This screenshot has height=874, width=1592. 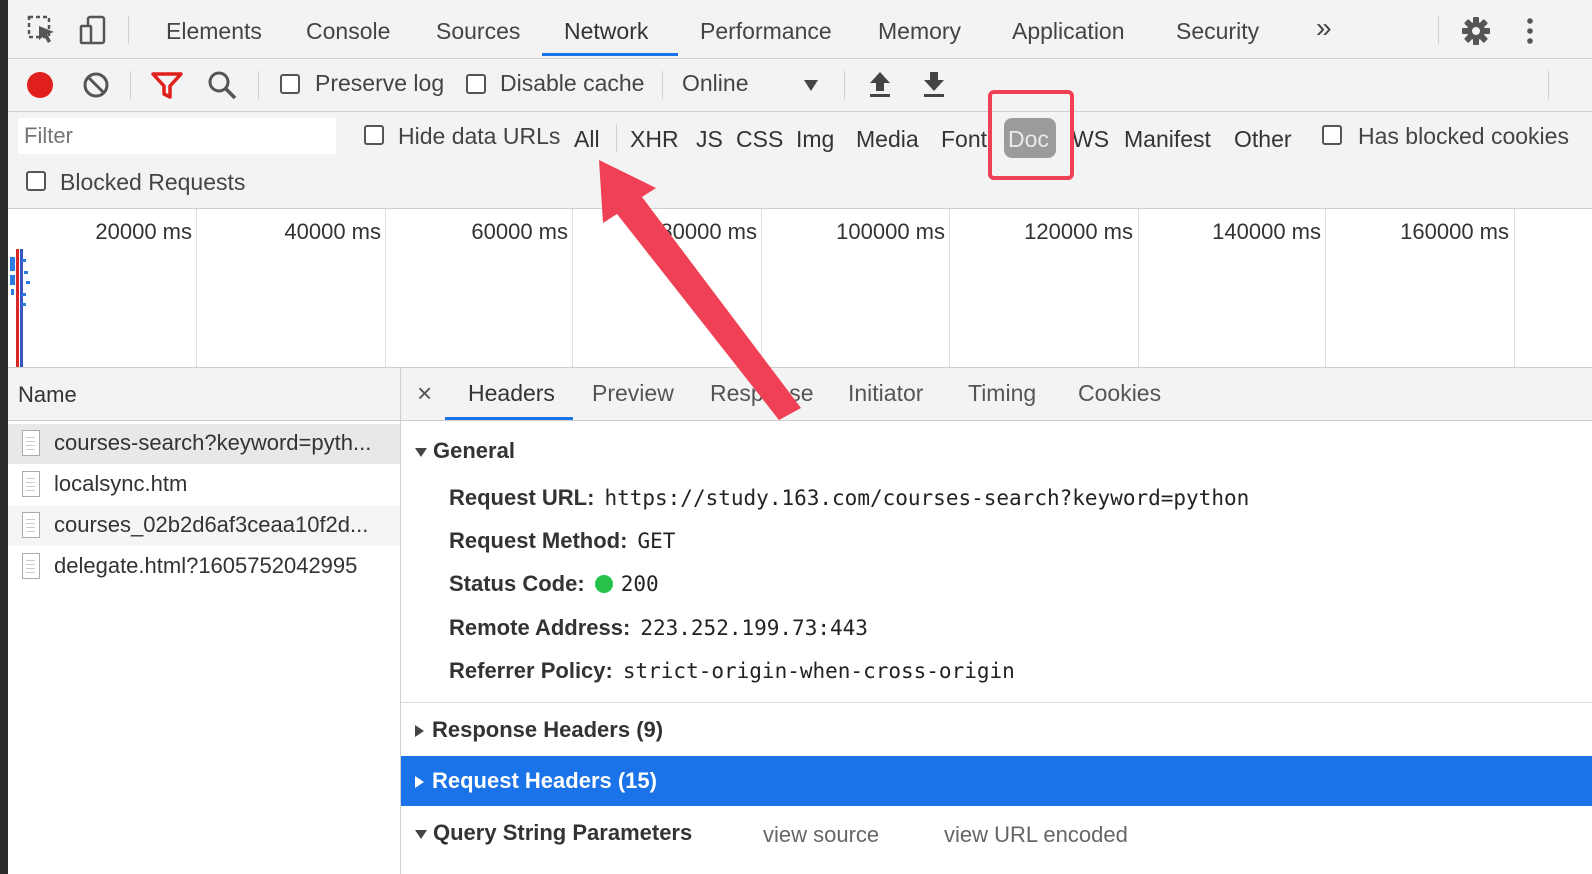 What do you see at coordinates (1454, 231) in the screenshot?
I see `timeline-tick-label: 160000 ms` at bounding box center [1454, 231].